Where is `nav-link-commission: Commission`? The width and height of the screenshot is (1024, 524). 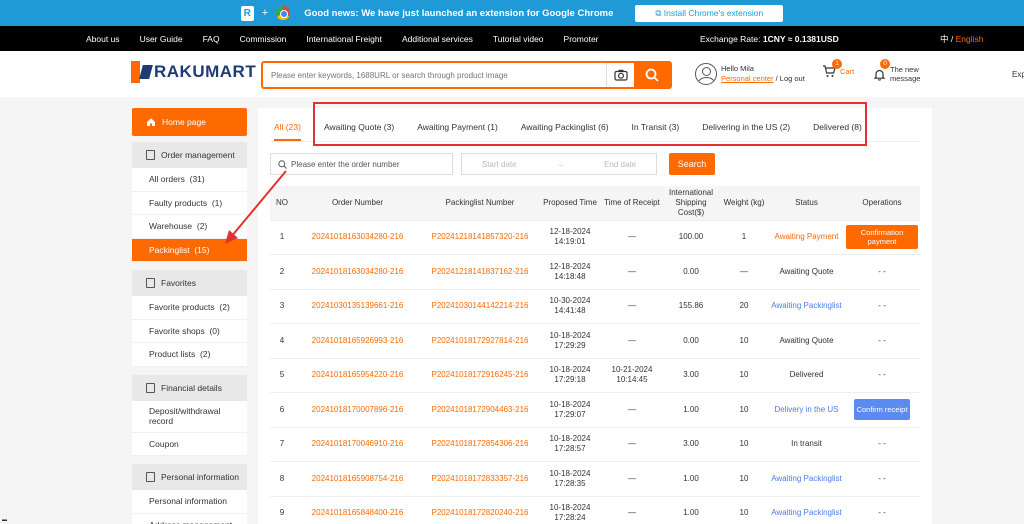
nav-link-commission: Commission is located at coordinates (263, 39).